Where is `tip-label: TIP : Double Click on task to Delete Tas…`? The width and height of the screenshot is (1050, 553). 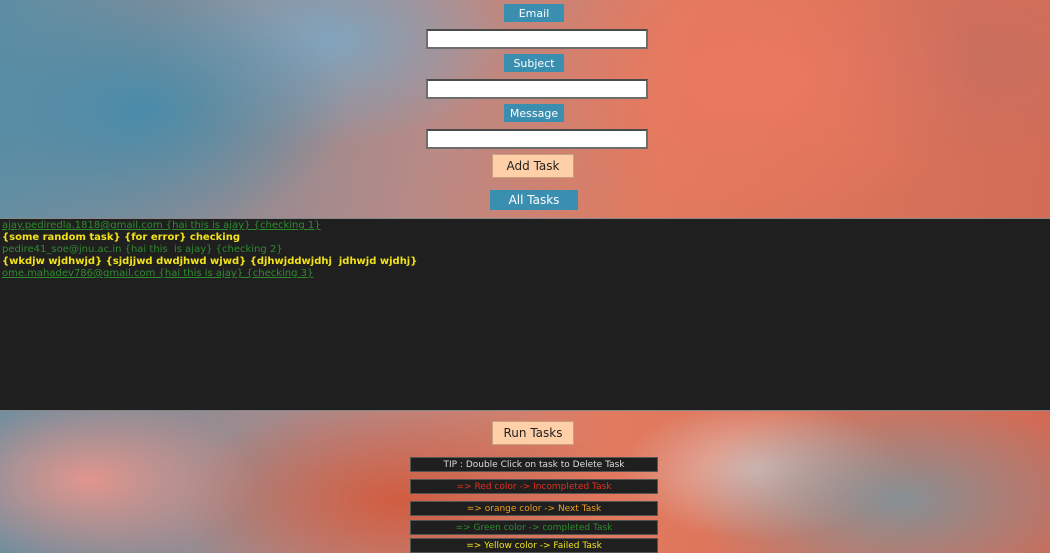
tip-label: TIP : Double Click on task to Delete Tas… is located at coordinates (534, 464).